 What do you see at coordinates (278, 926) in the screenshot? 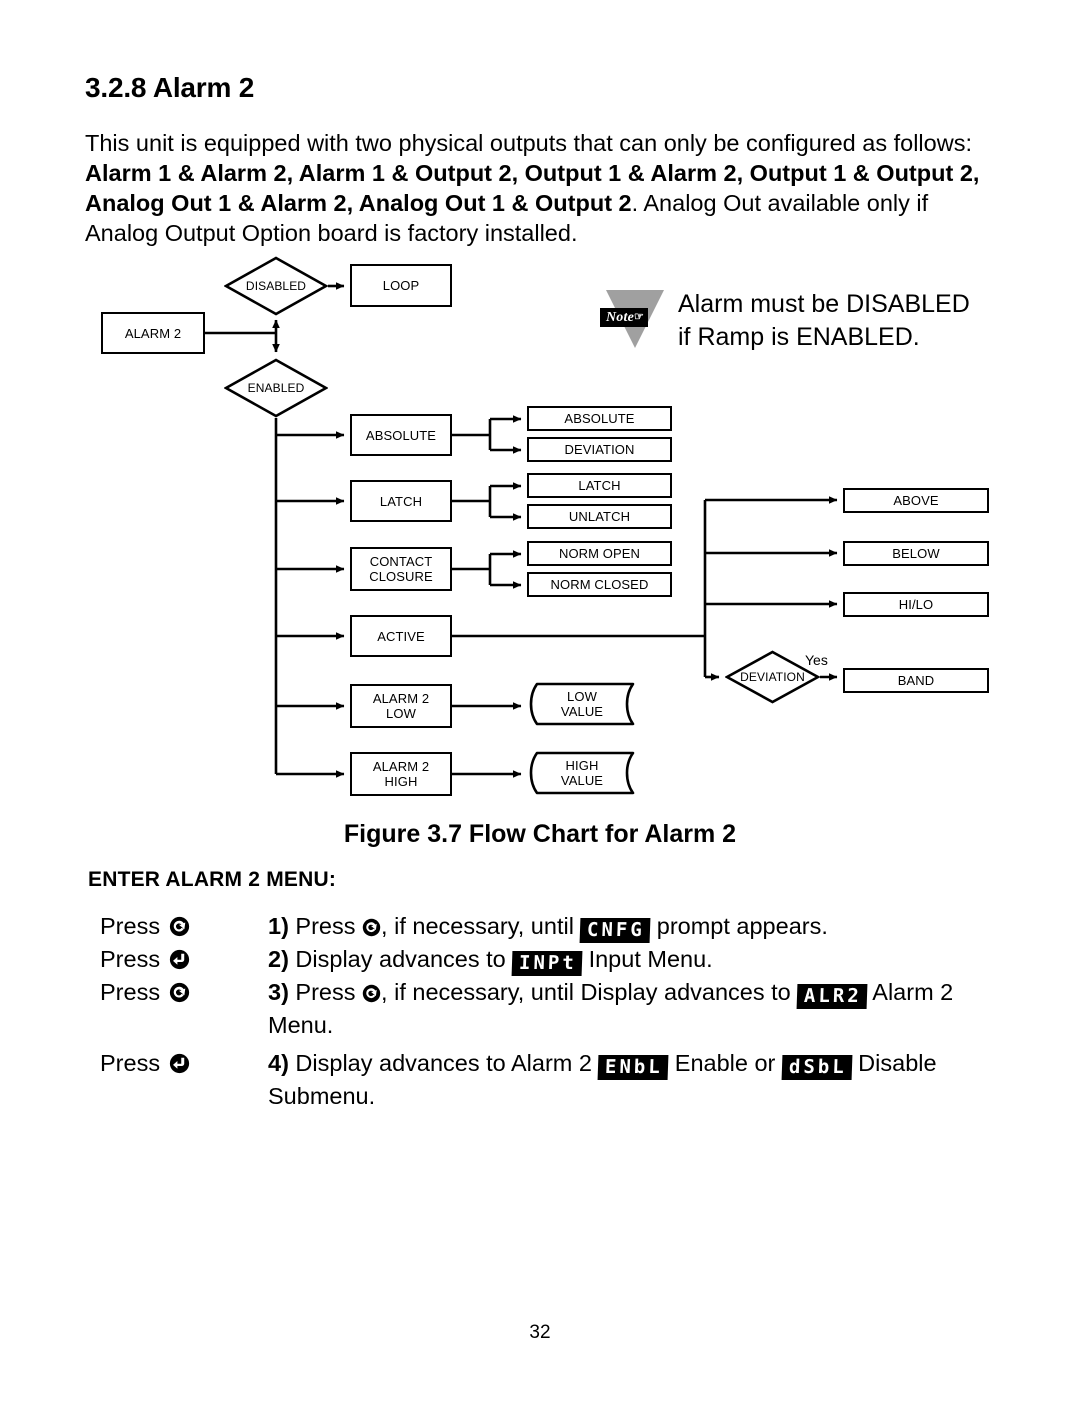
I see `instruction-number: 1)` at bounding box center [278, 926].